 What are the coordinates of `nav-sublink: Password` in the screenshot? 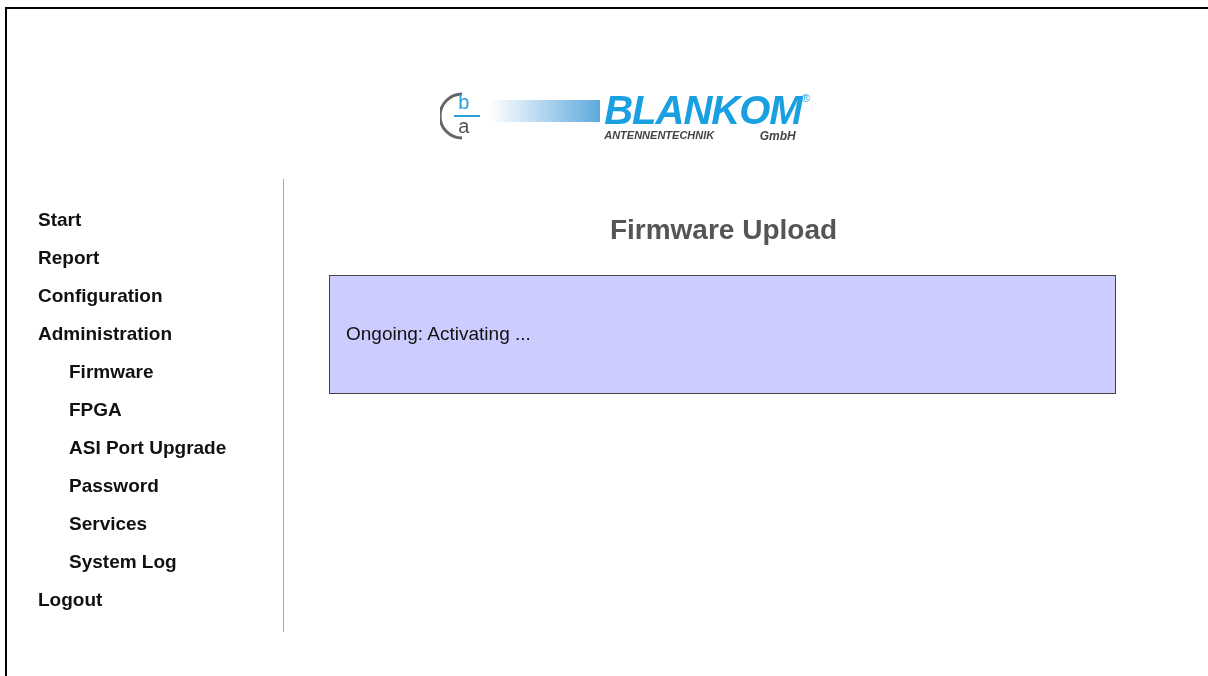 It's located at (114, 486).